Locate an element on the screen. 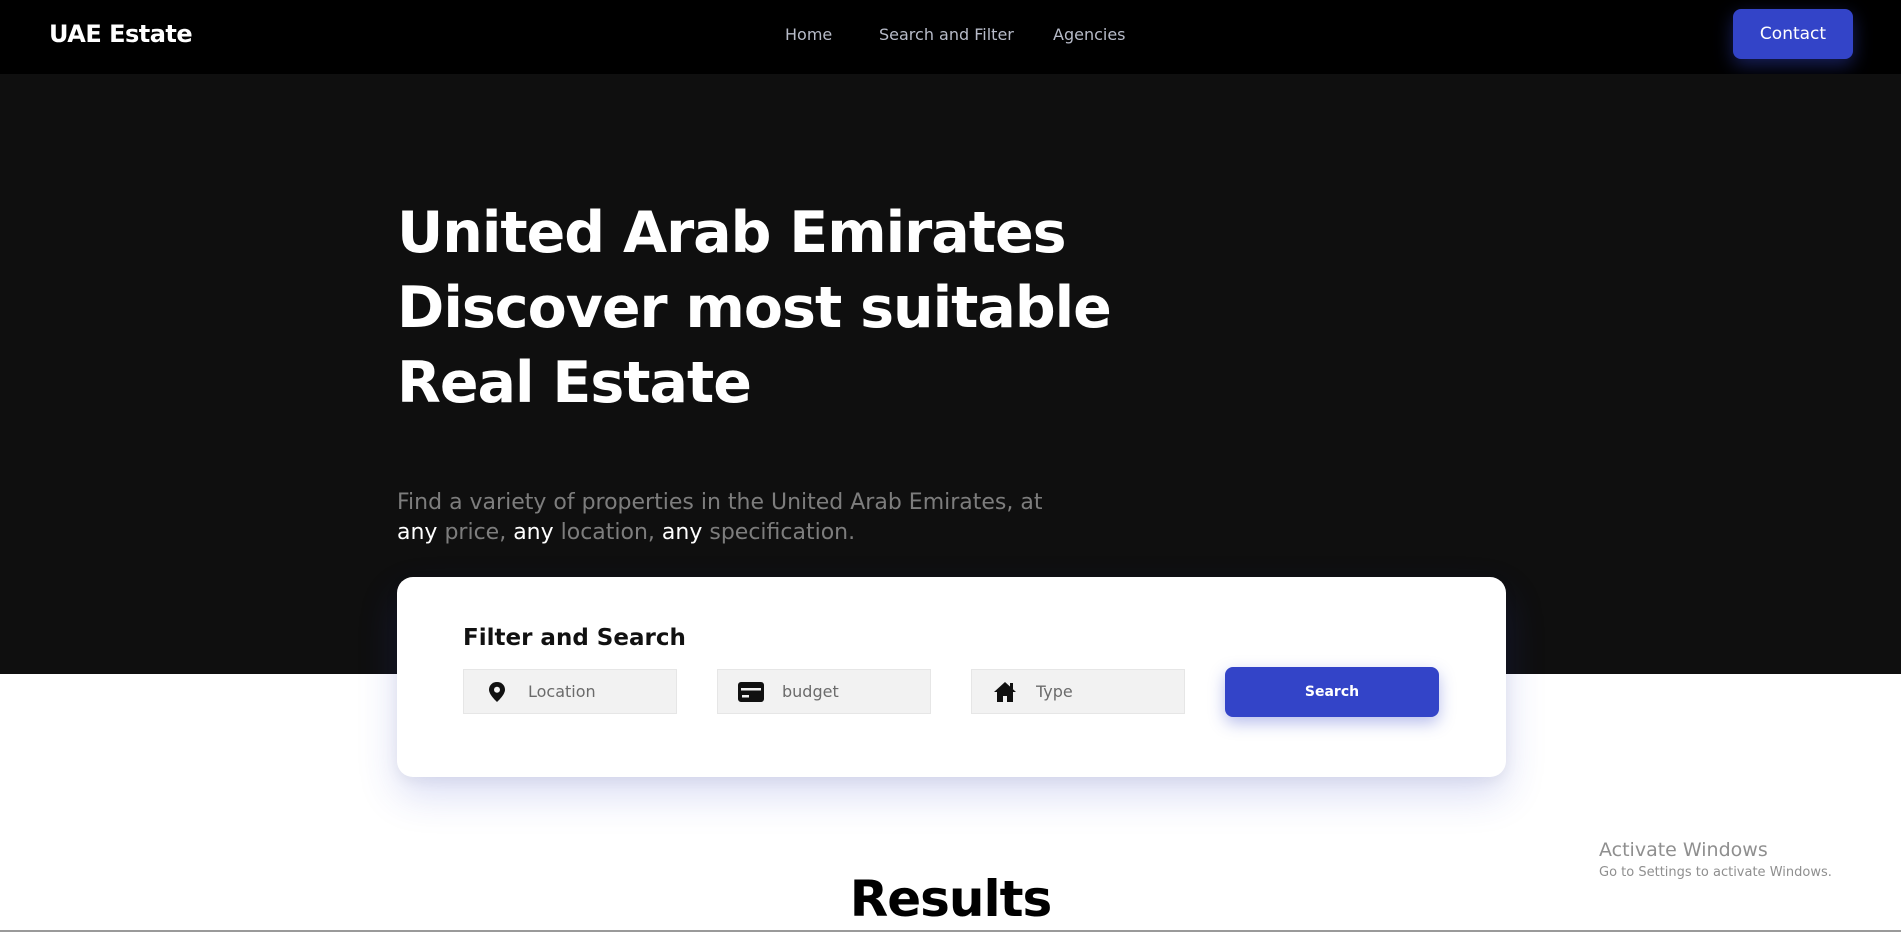 The image size is (1901, 932). filter-search-card: Filter and Search Search is located at coordinates (951, 677).